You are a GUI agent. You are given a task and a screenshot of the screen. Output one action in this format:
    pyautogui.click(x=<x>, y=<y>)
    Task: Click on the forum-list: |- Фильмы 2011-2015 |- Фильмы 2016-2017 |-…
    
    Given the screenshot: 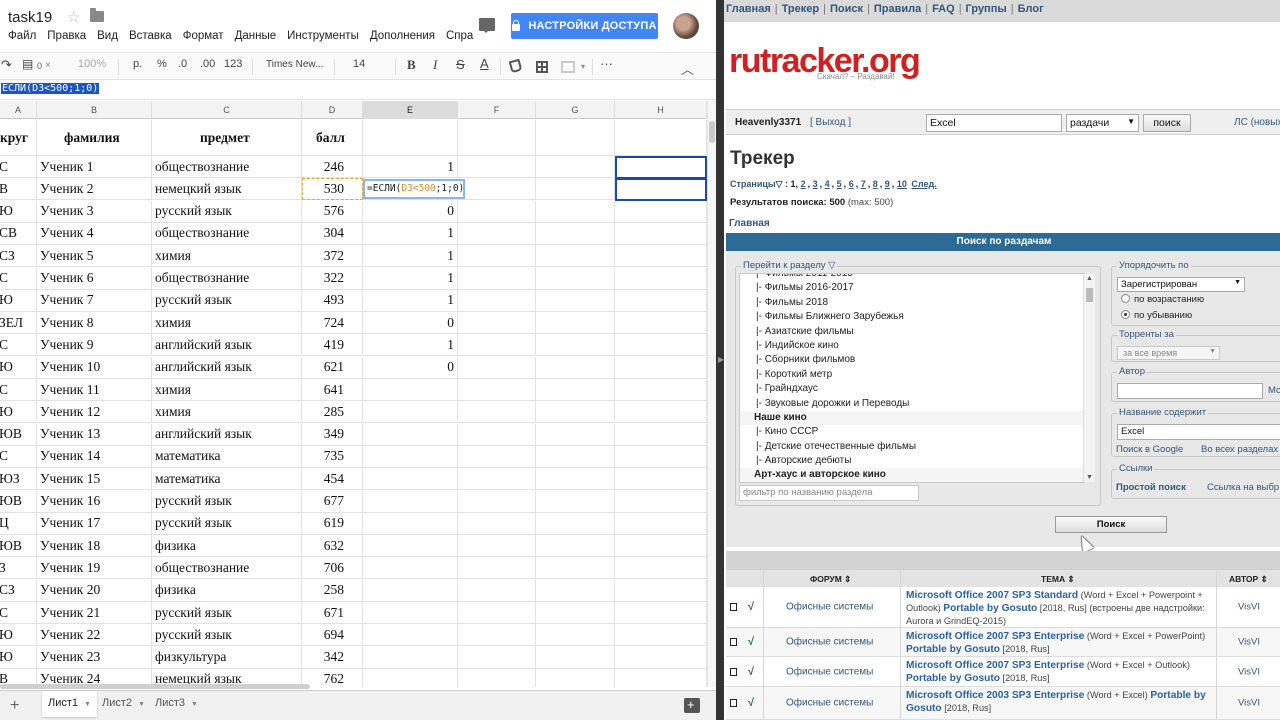 What is the action you would take?
    pyautogui.click(x=912, y=378)
    